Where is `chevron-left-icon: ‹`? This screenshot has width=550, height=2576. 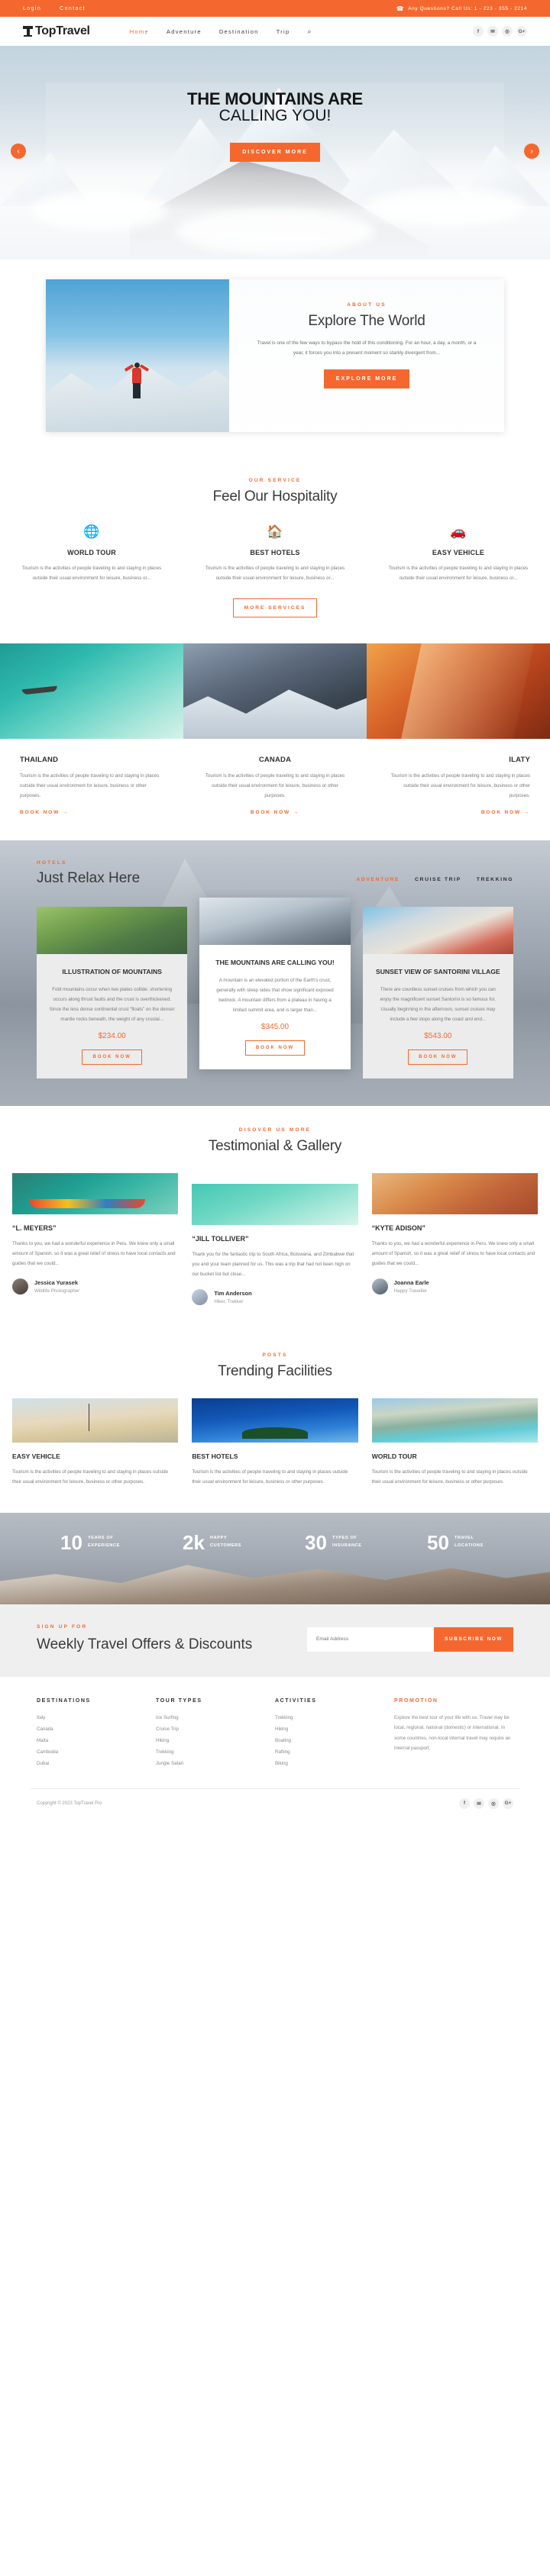
chevron-left-icon: ‹ is located at coordinates (18, 151).